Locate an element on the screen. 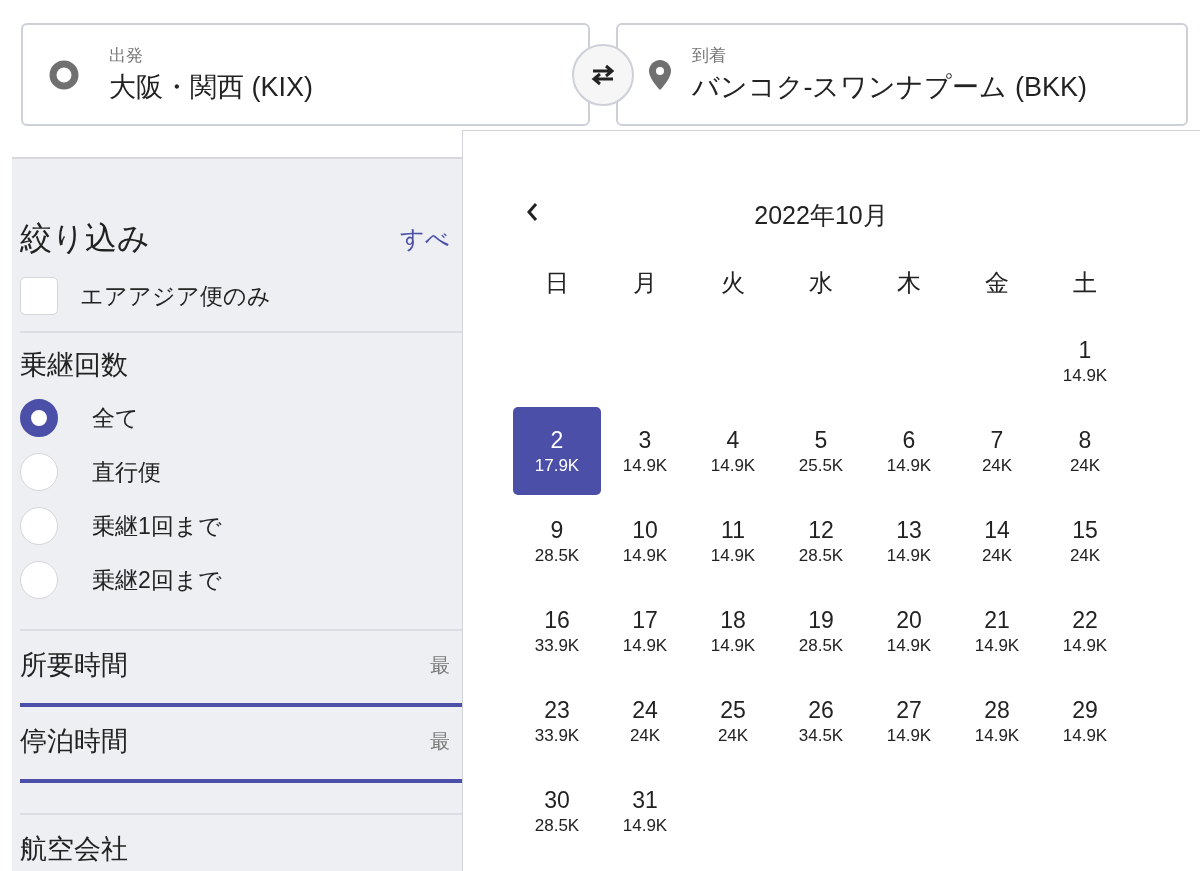  calendar-day: 26 34.5K is located at coordinates (821, 721).